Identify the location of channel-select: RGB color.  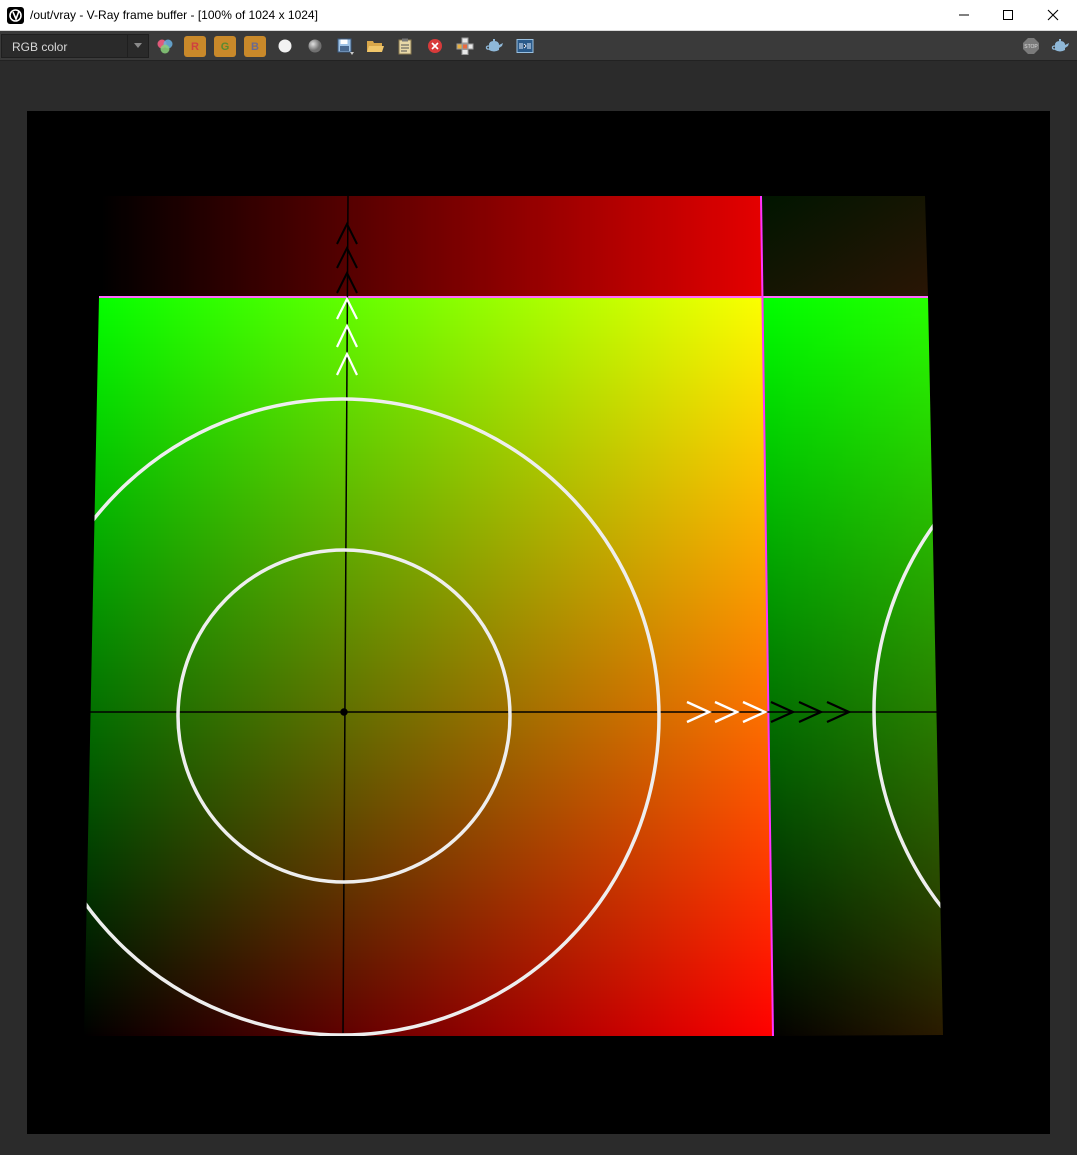
(75, 46).